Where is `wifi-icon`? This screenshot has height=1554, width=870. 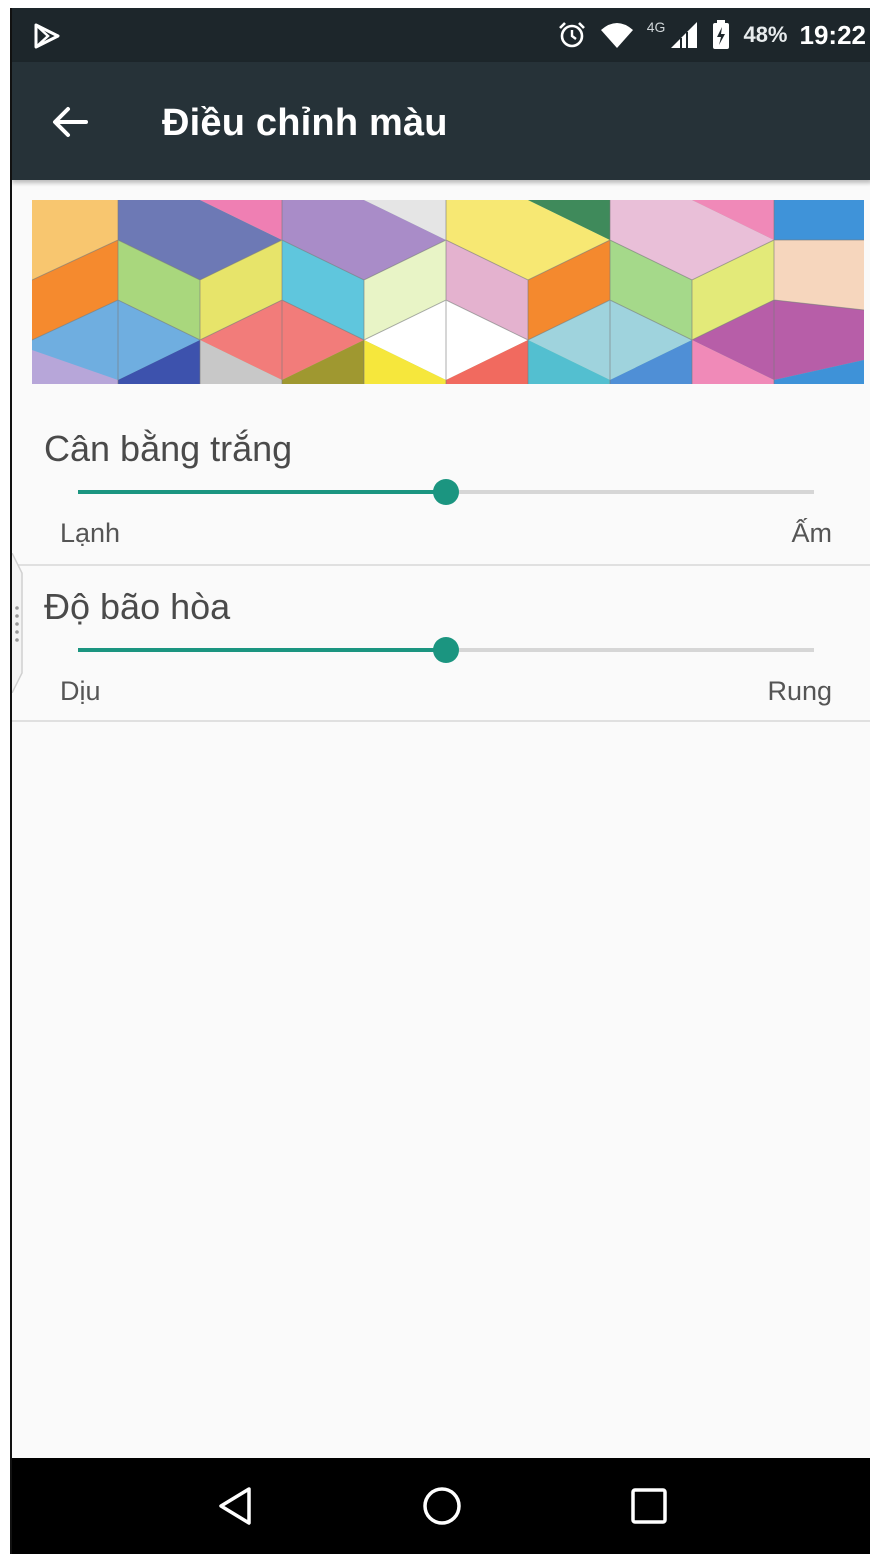
wifi-icon is located at coordinates (616, 35).